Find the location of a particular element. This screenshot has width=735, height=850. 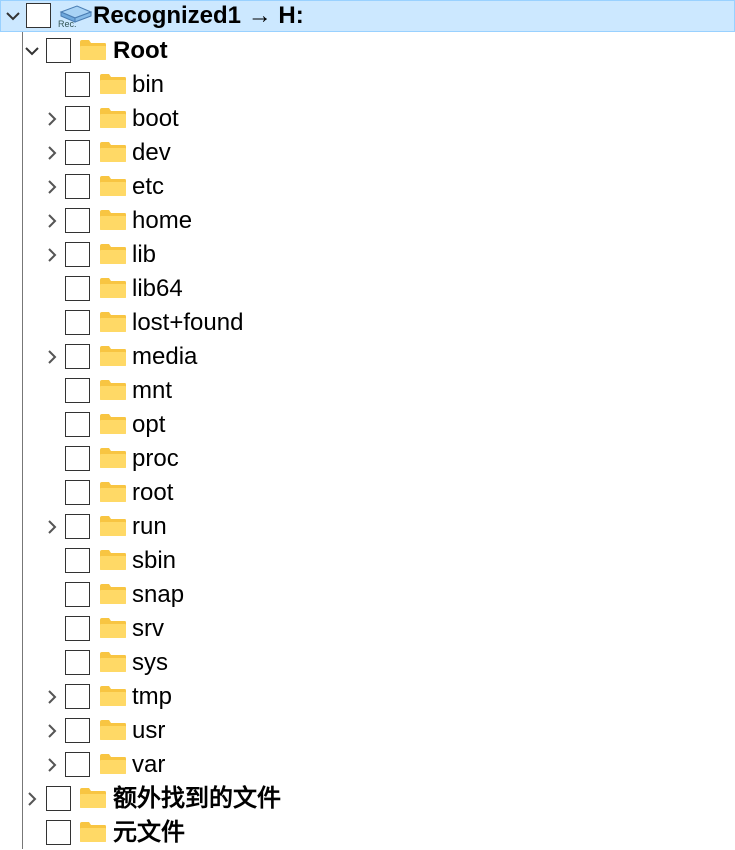

rec-badge: Rec. is located at coordinates (67, 24).